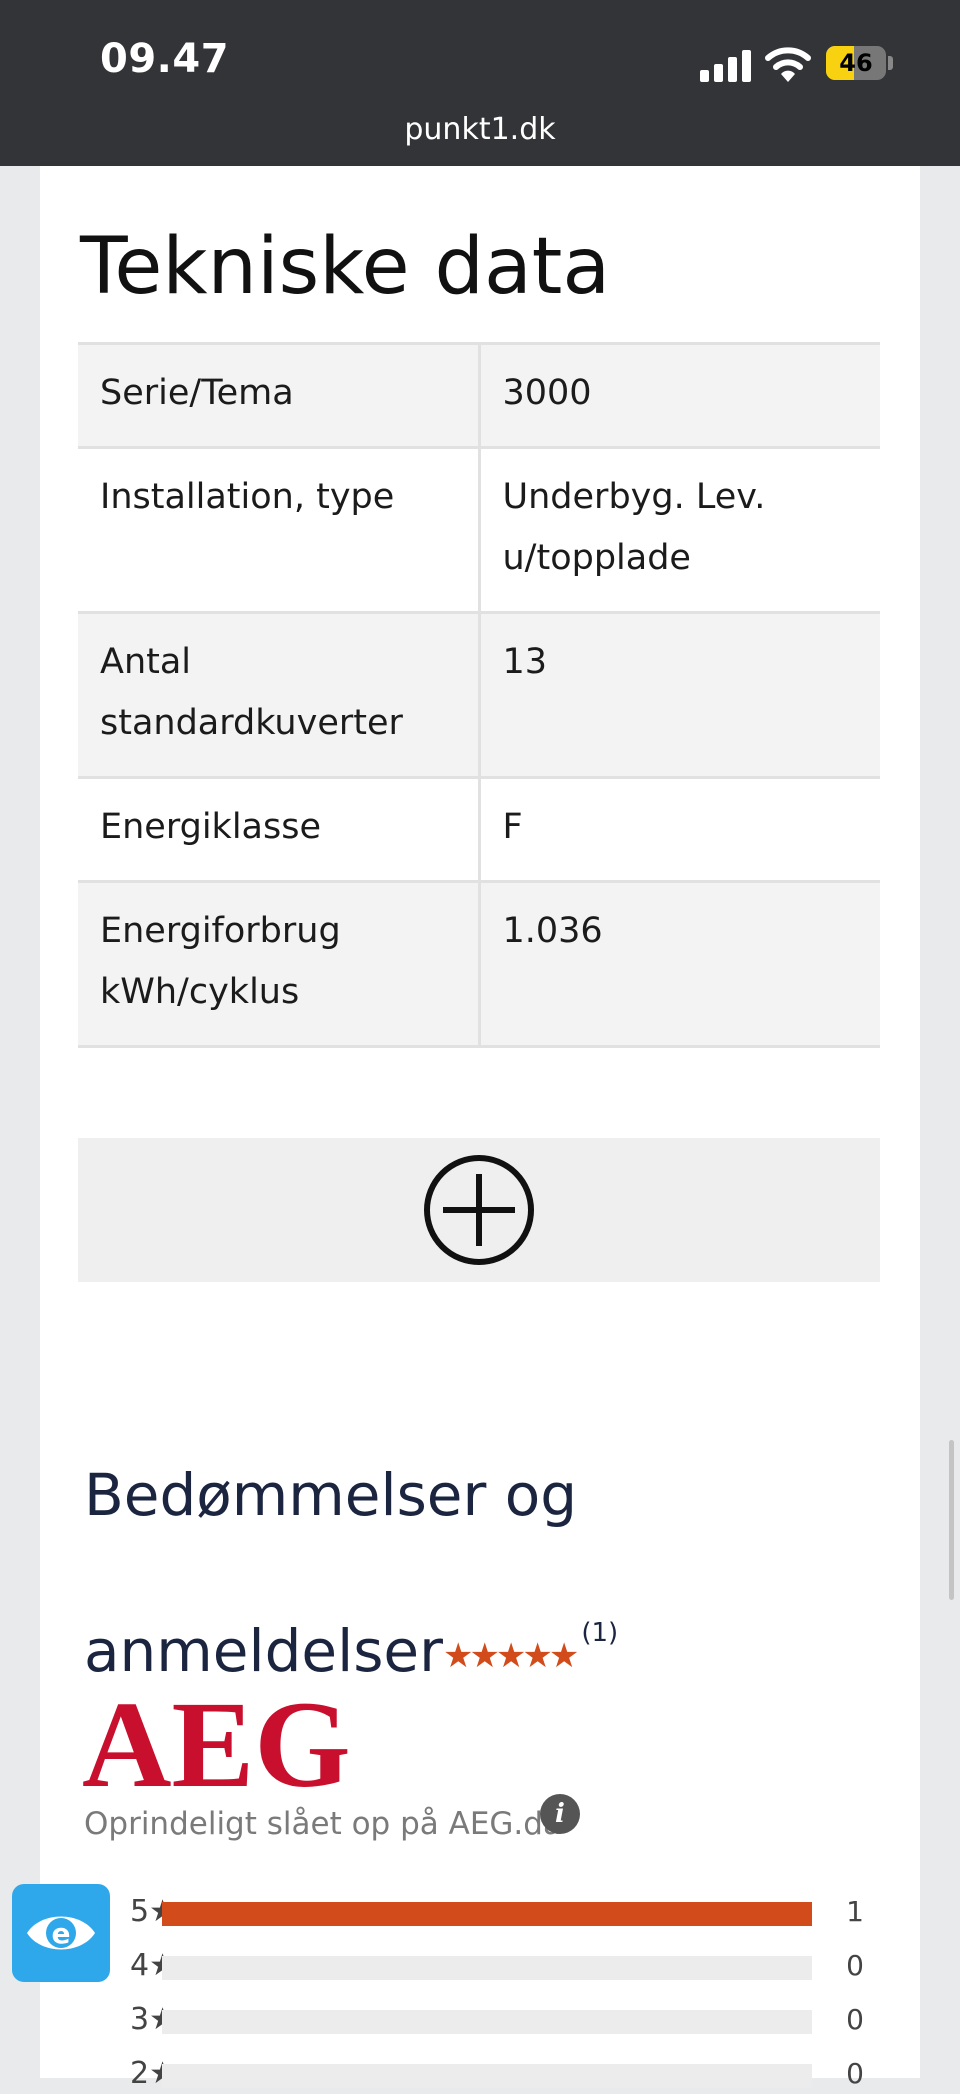 The width and height of the screenshot is (960, 2094). I want to click on spec-value: Underbyg. Lev. u/topplade, so click(678, 530).